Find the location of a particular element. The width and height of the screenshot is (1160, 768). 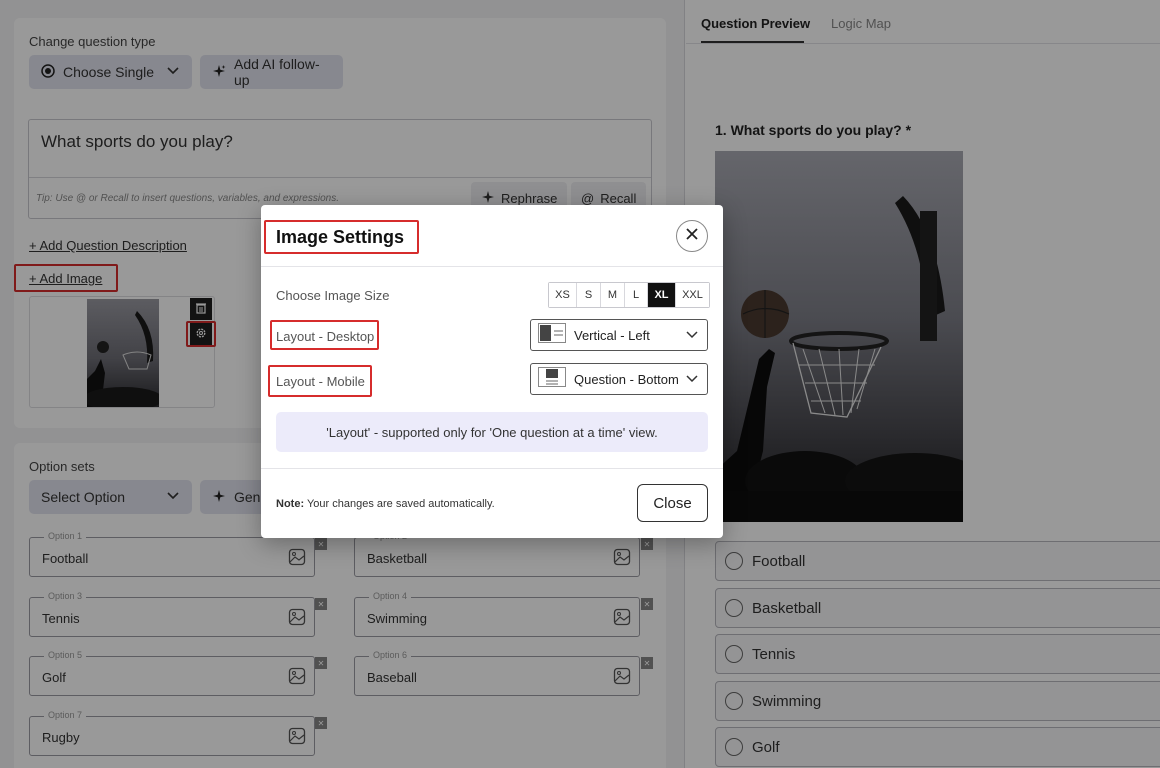

layout-desktop-value: Vertical - Left is located at coordinates (612, 335).